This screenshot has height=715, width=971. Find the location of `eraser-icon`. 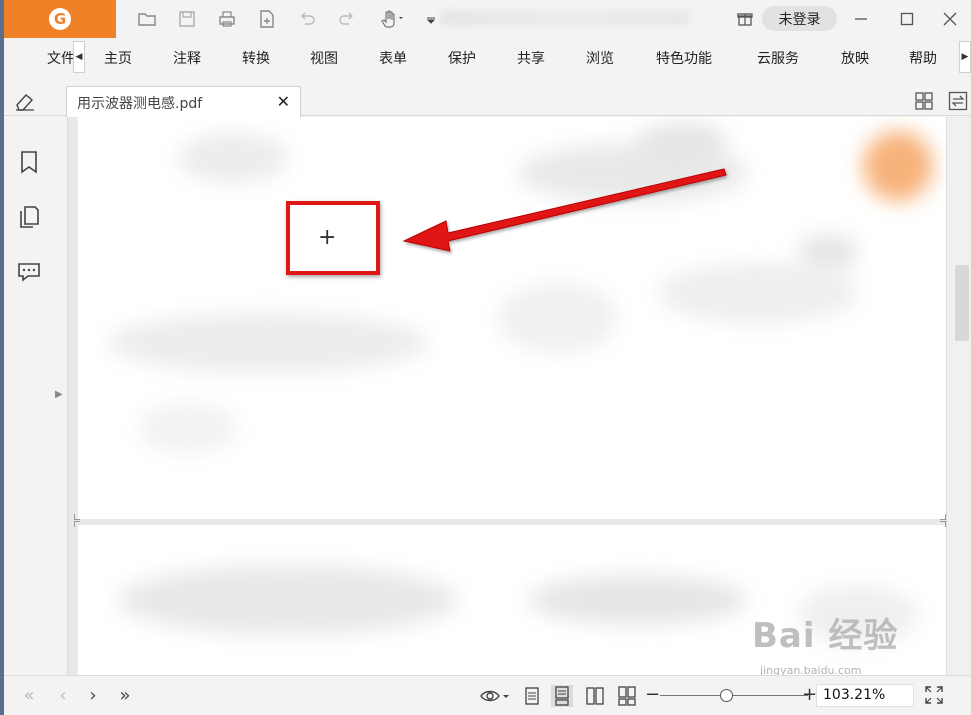

eraser-icon is located at coordinates (25, 101).